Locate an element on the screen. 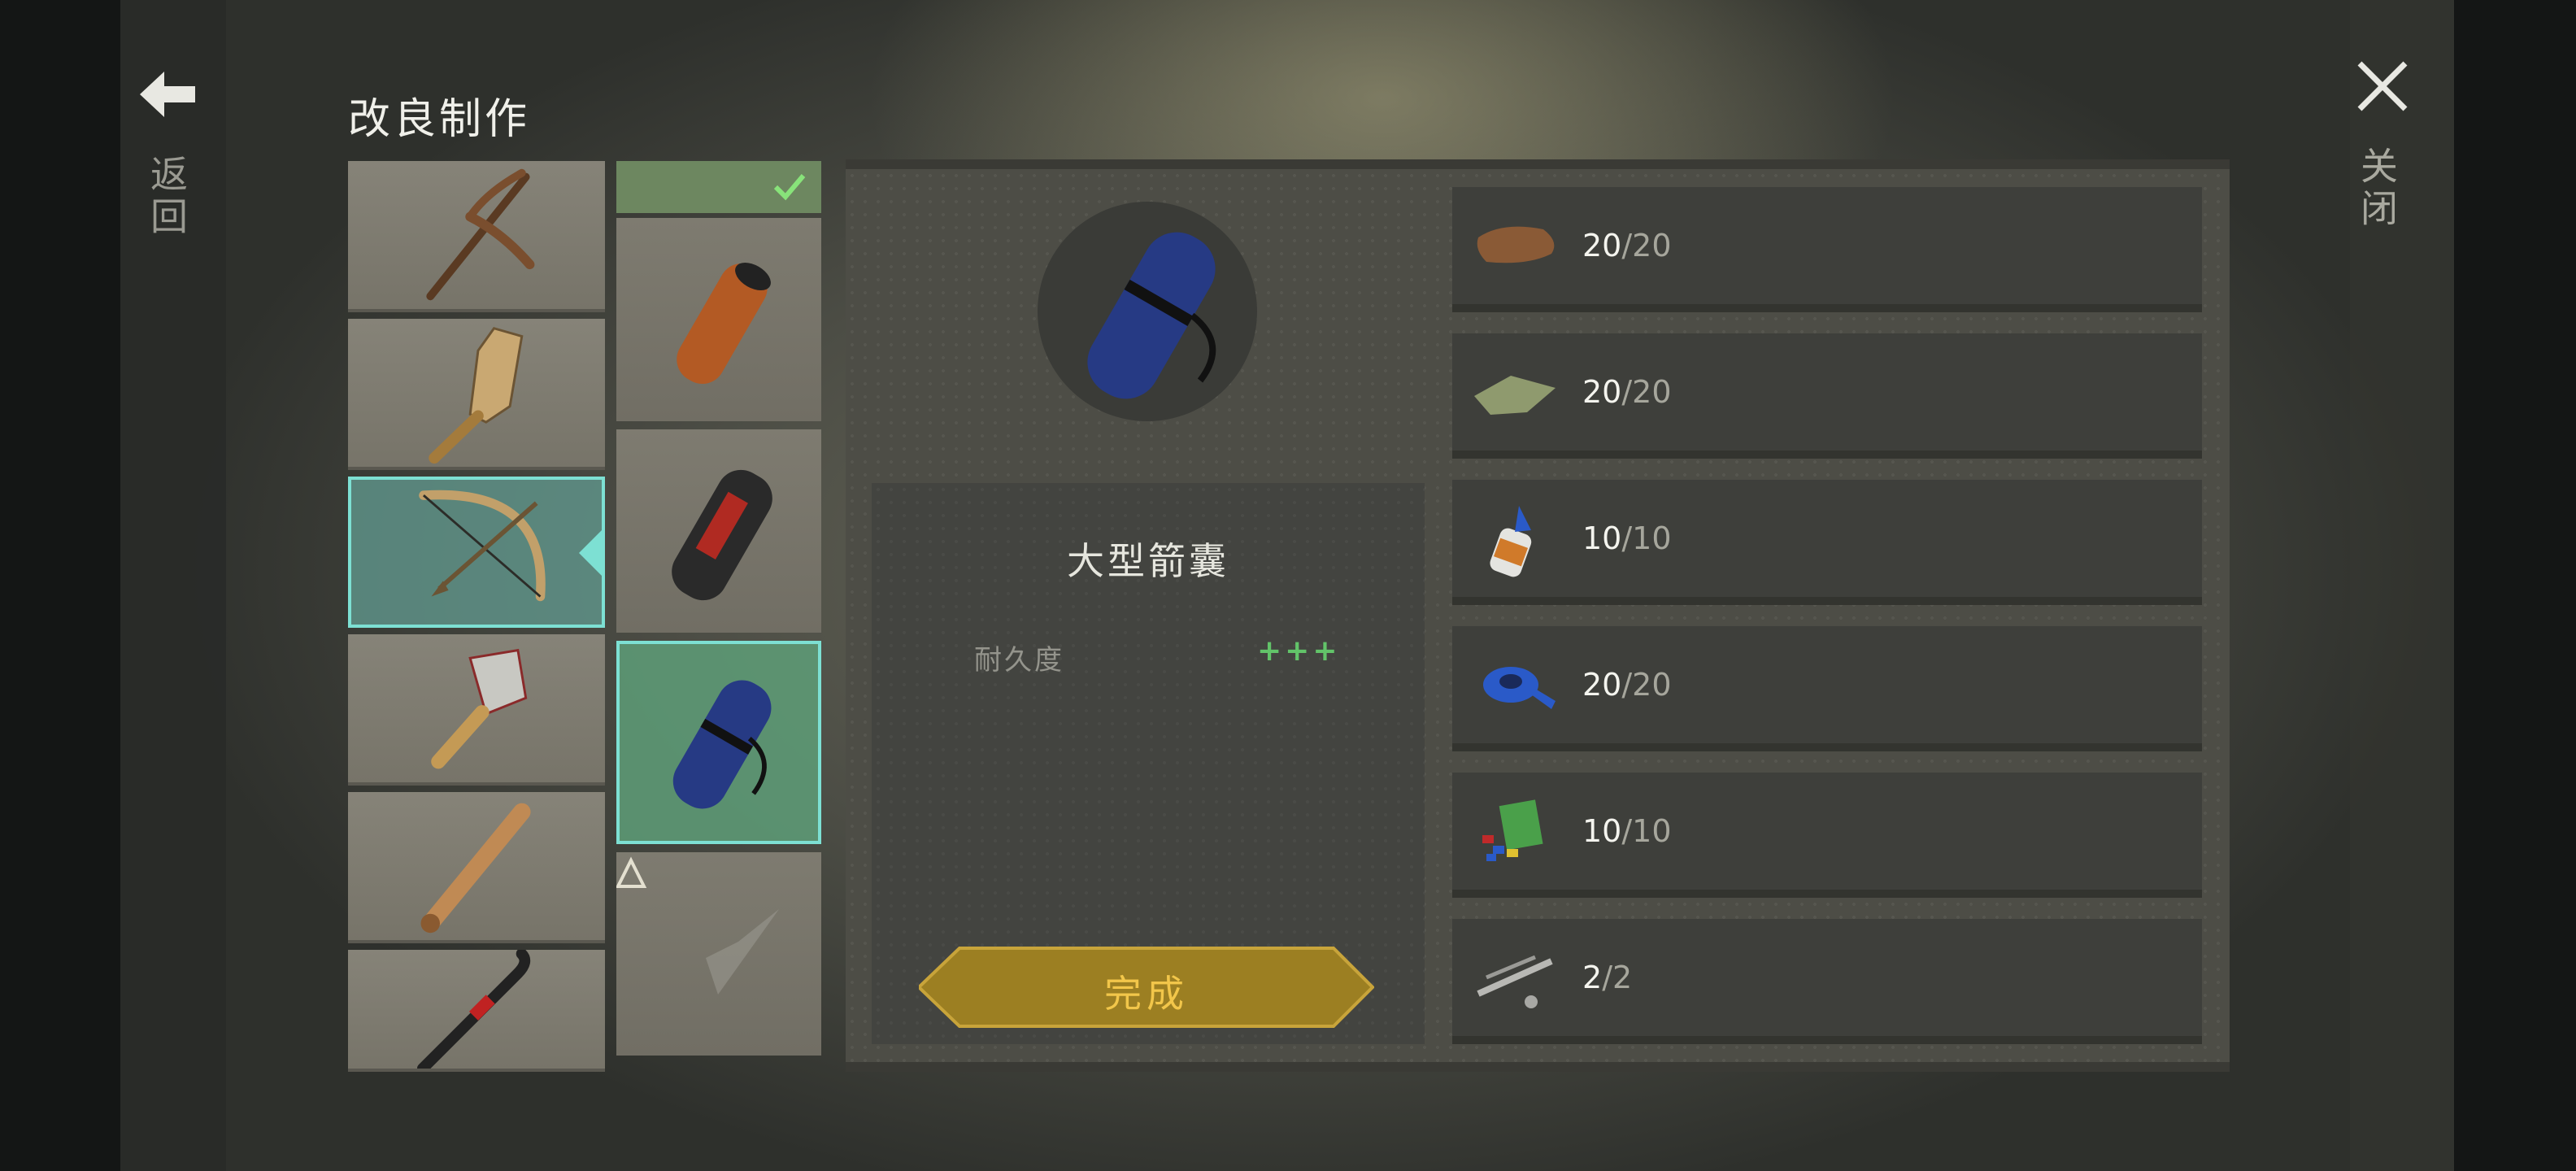 The width and height of the screenshot is (2576, 1171). item-name: 大型箭囊 is located at coordinates (1148, 561).